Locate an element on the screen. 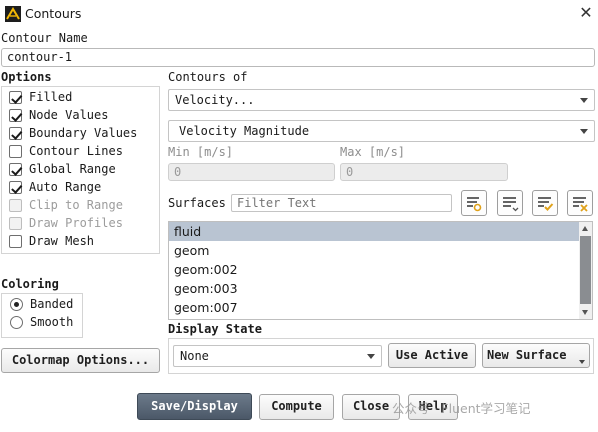 The image size is (598, 432). smooth-radio is located at coordinates (16, 322).